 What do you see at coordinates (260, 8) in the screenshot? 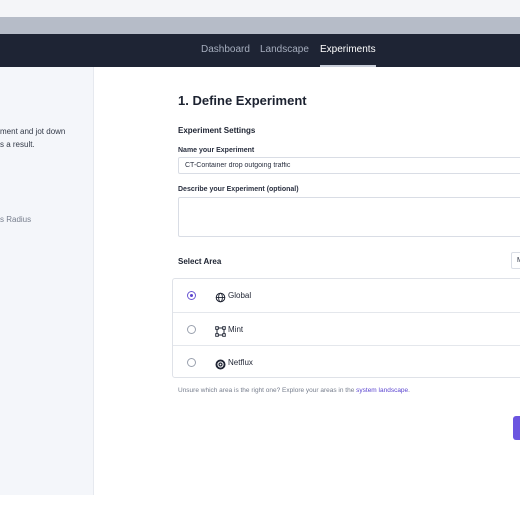
I see `top-strip` at bounding box center [260, 8].